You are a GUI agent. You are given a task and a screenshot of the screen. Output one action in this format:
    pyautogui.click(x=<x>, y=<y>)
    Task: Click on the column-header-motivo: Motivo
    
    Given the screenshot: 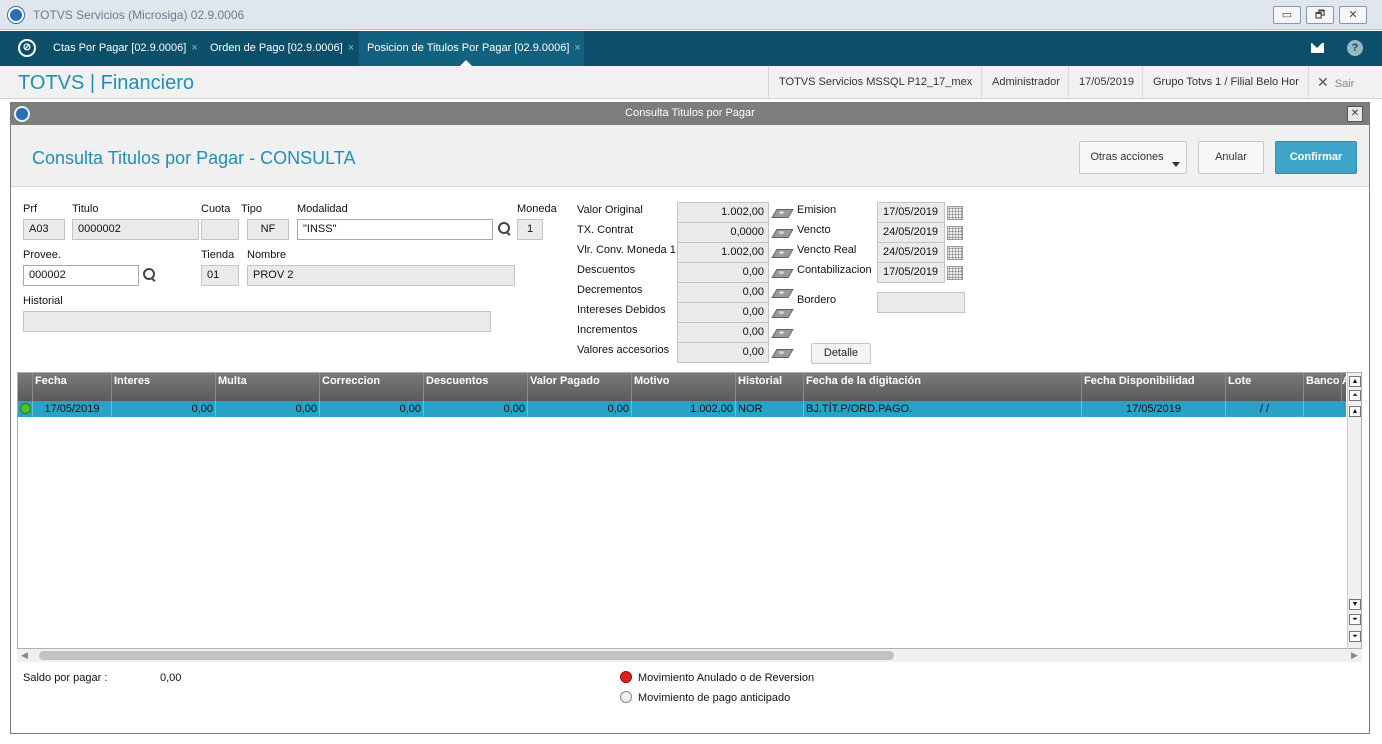 What is the action you would take?
    pyautogui.click(x=683, y=387)
    